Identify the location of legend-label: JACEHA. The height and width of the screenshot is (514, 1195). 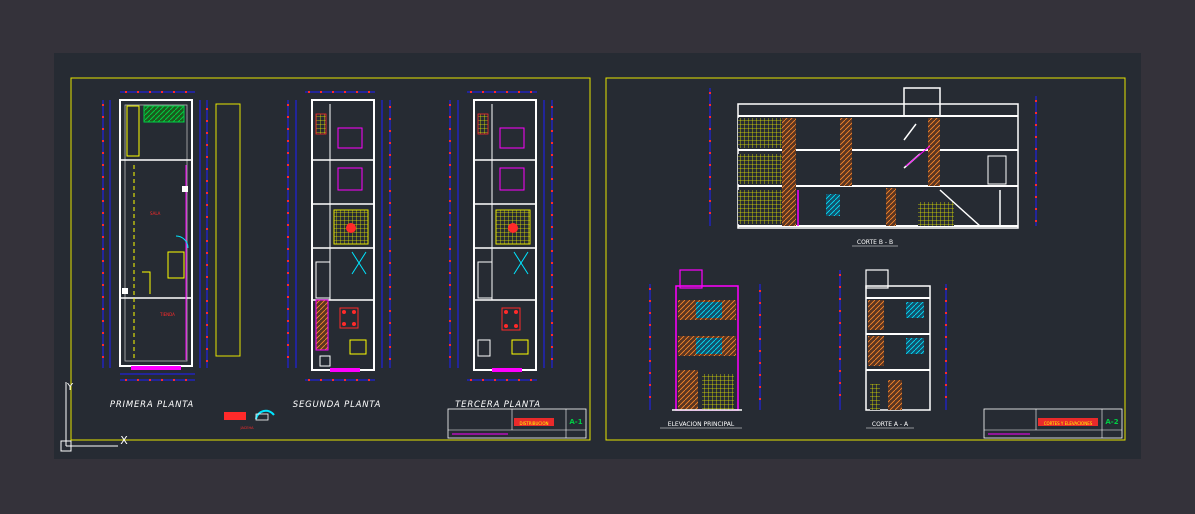
(247, 428).